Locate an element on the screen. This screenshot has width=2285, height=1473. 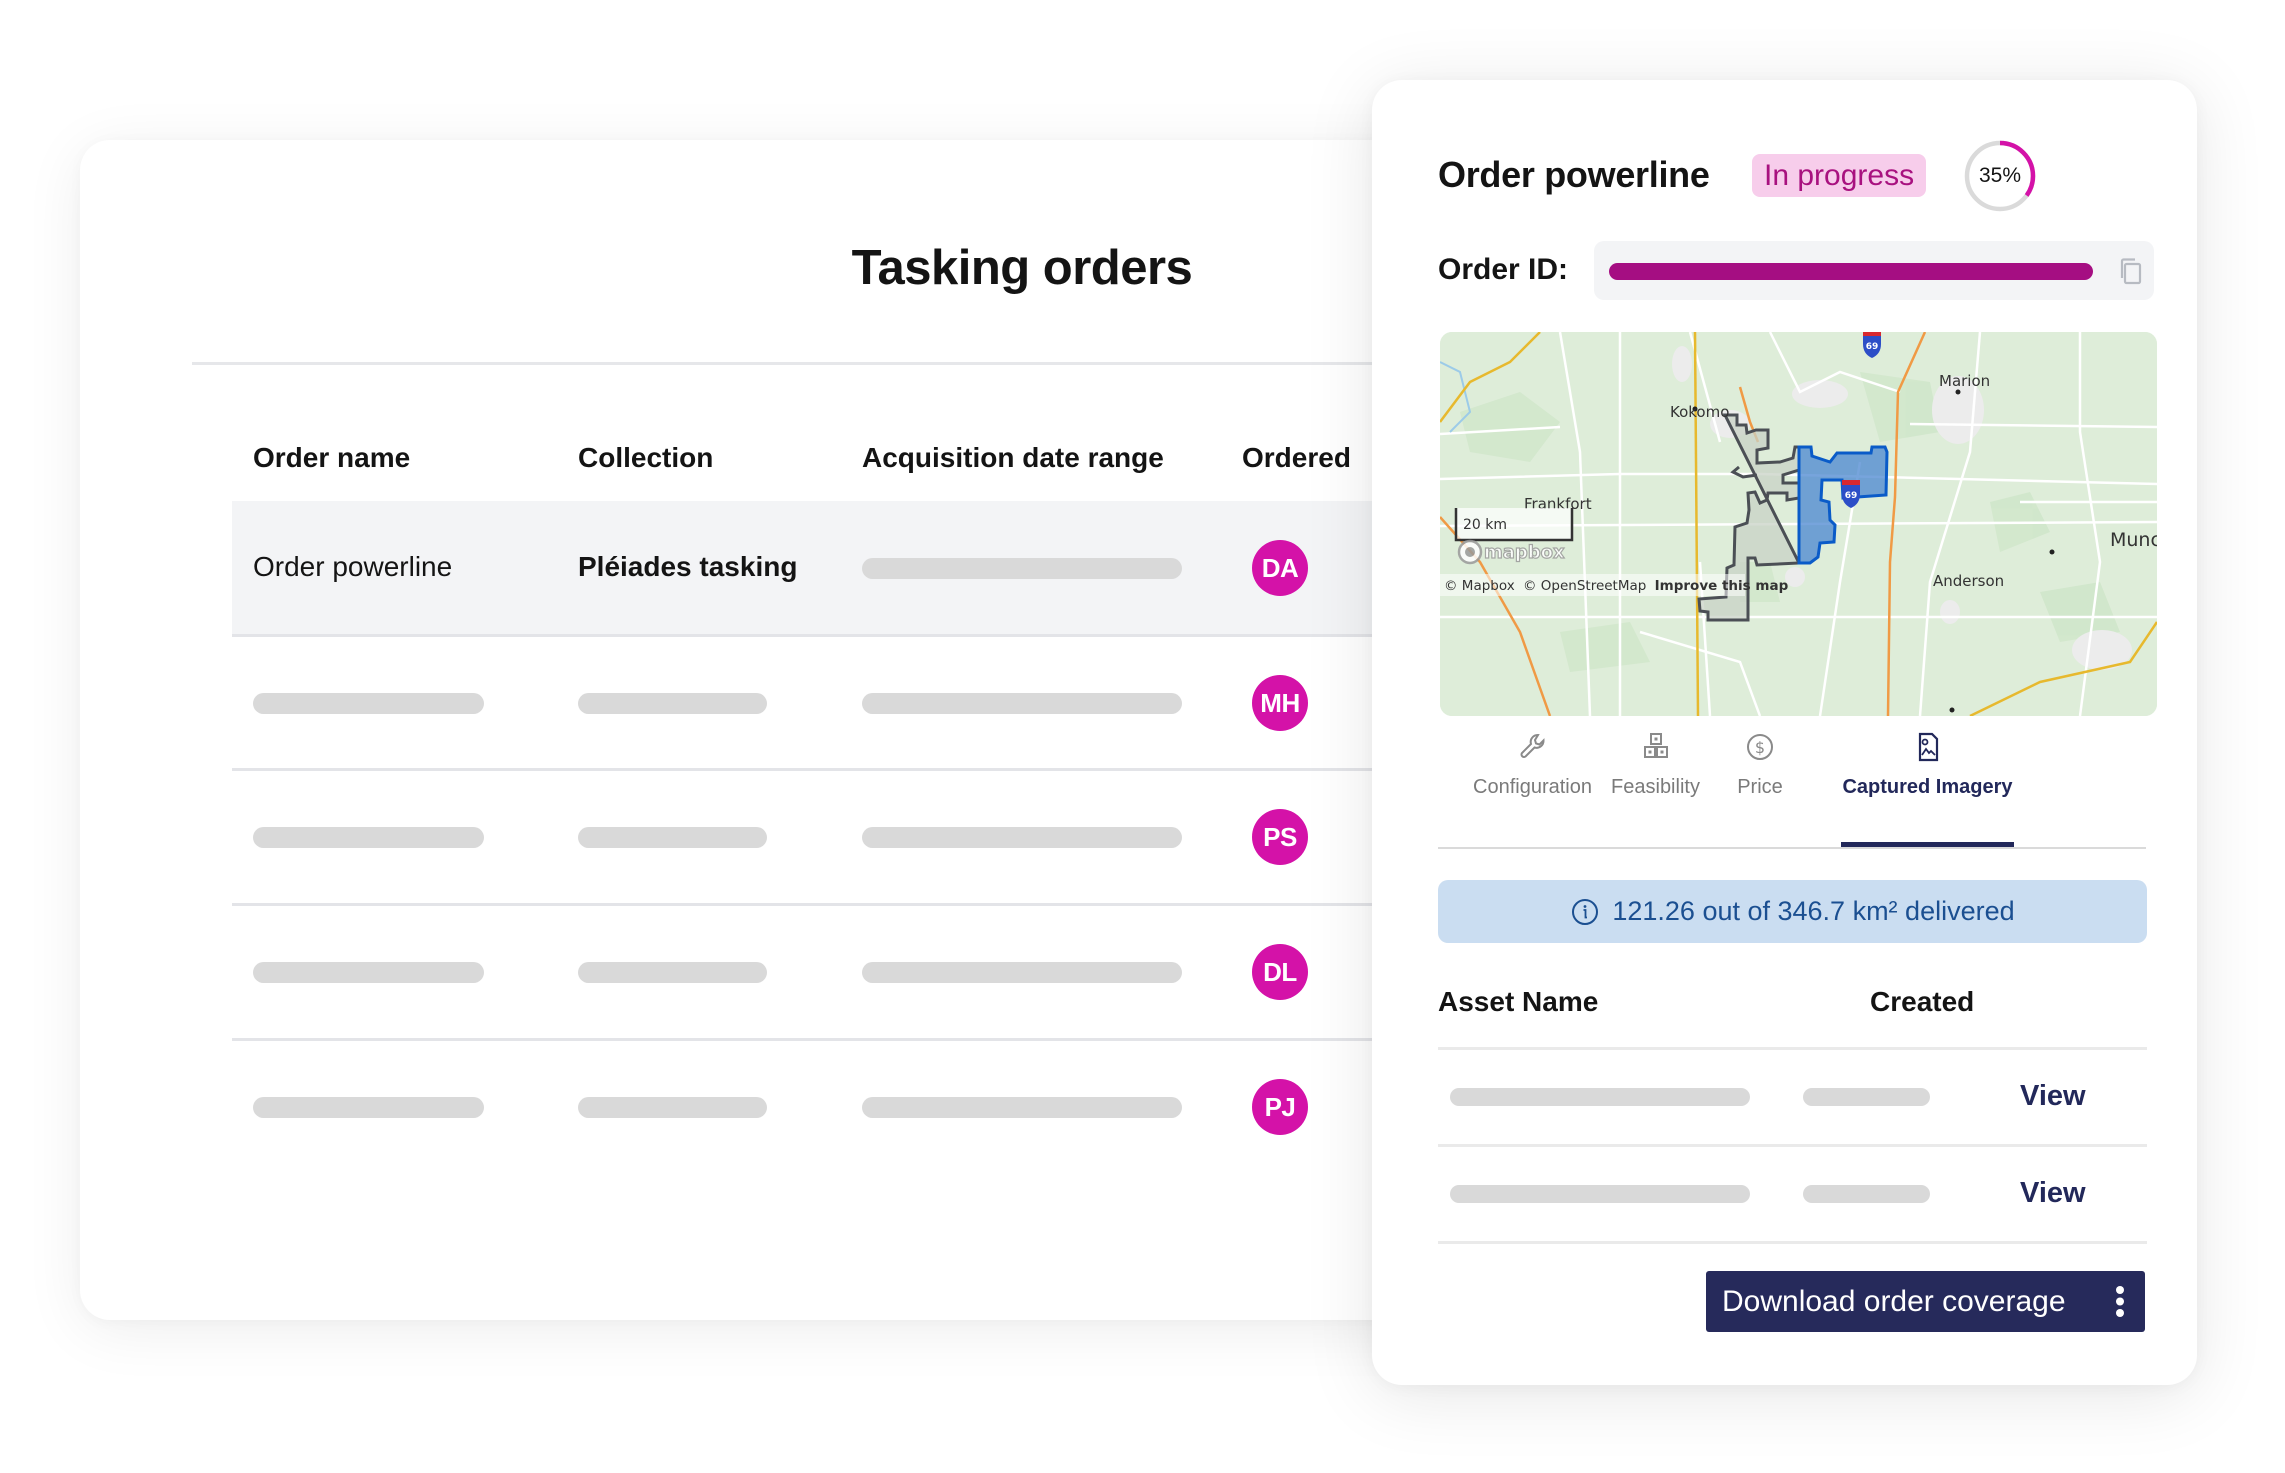
avatar: MH is located at coordinates (1280, 703).